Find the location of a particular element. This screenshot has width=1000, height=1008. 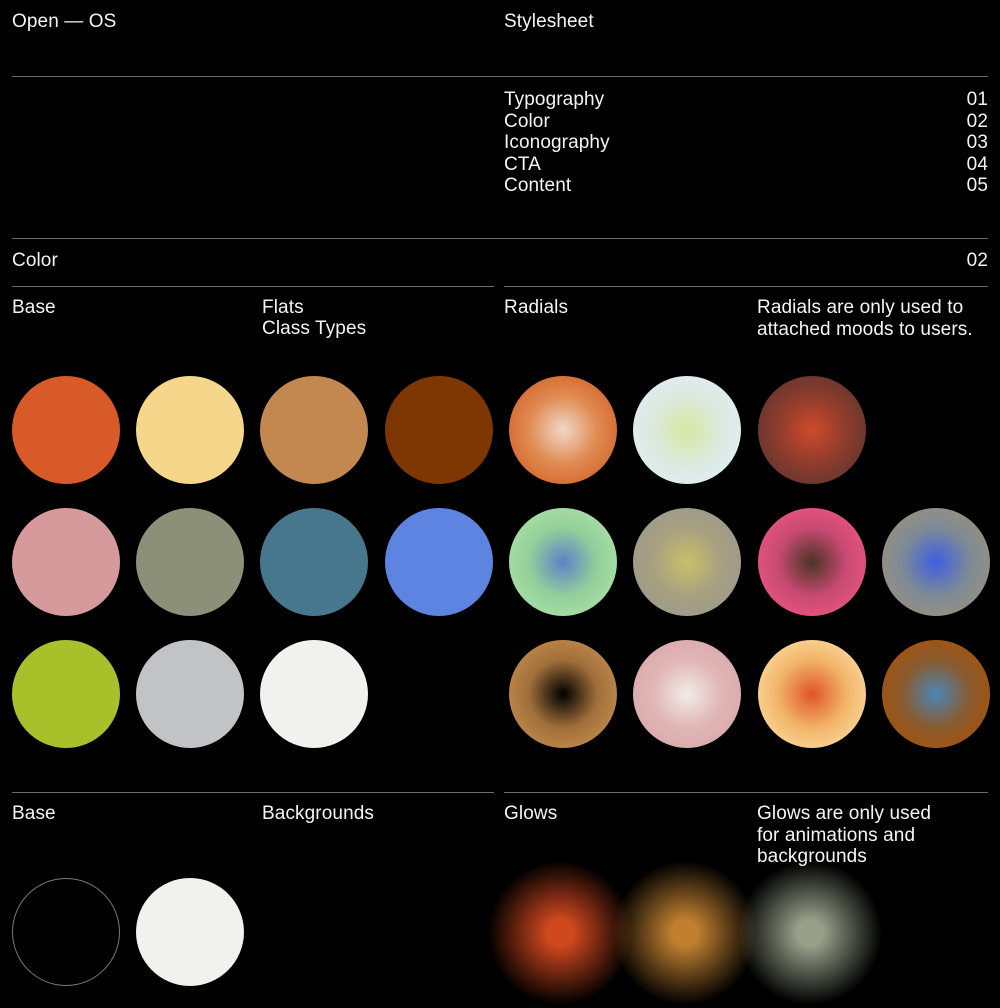

page-title: Stylesheet is located at coordinates (549, 21).